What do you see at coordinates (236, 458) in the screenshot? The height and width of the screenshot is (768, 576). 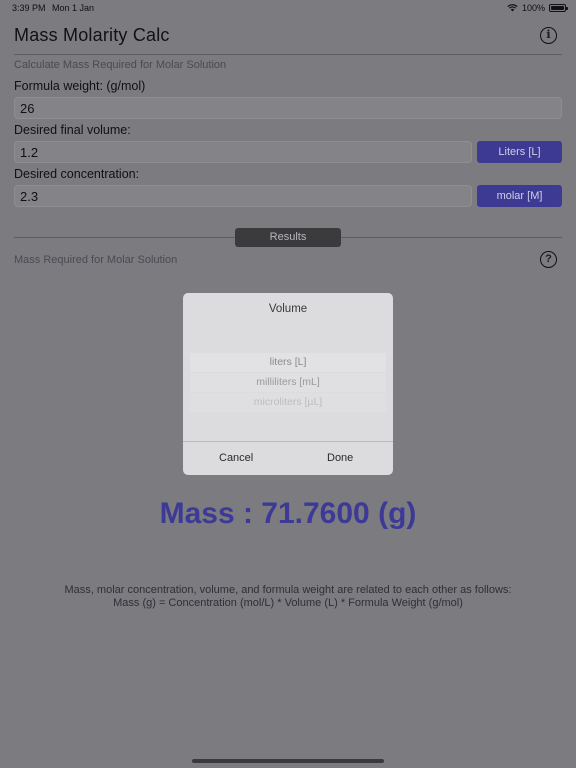 I see `cancel-button: Cancel` at bounding box center [236, 458].